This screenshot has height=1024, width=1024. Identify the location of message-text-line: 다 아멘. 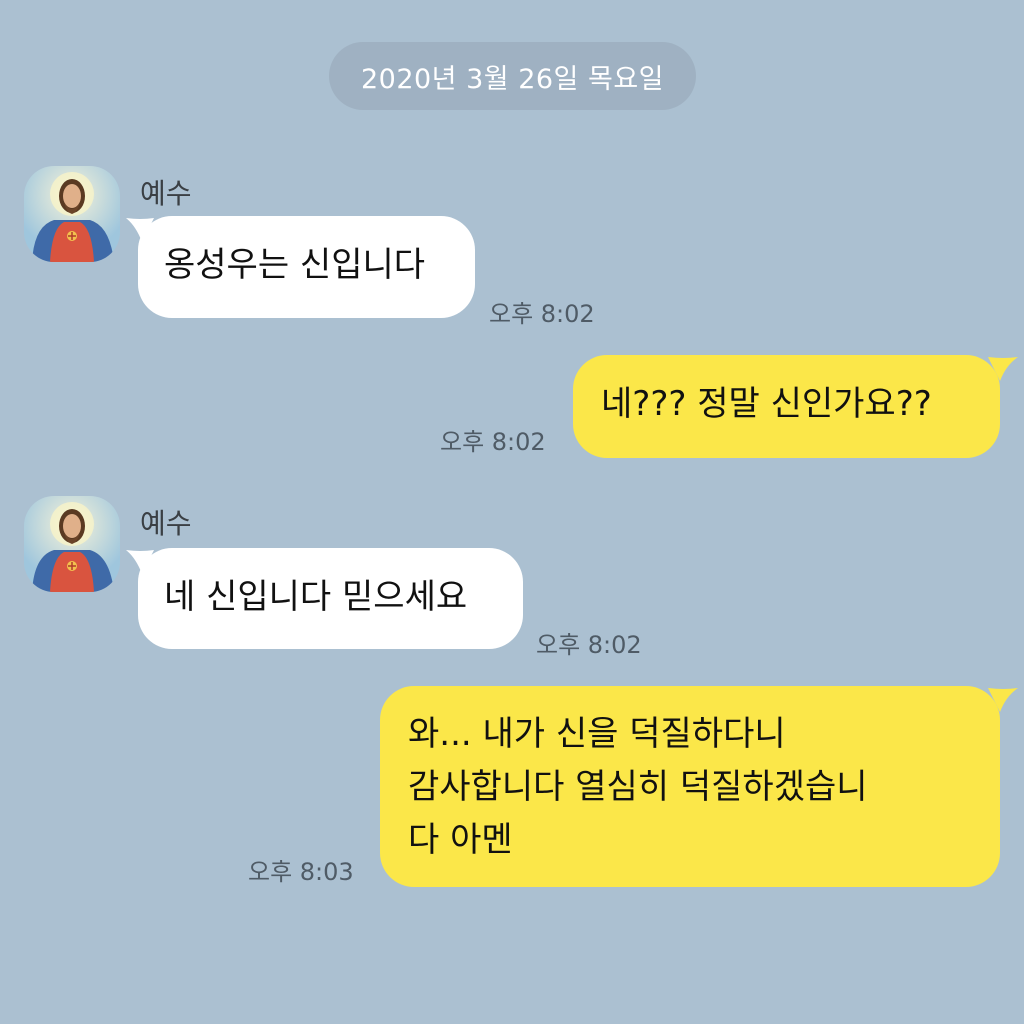
(460, 840).